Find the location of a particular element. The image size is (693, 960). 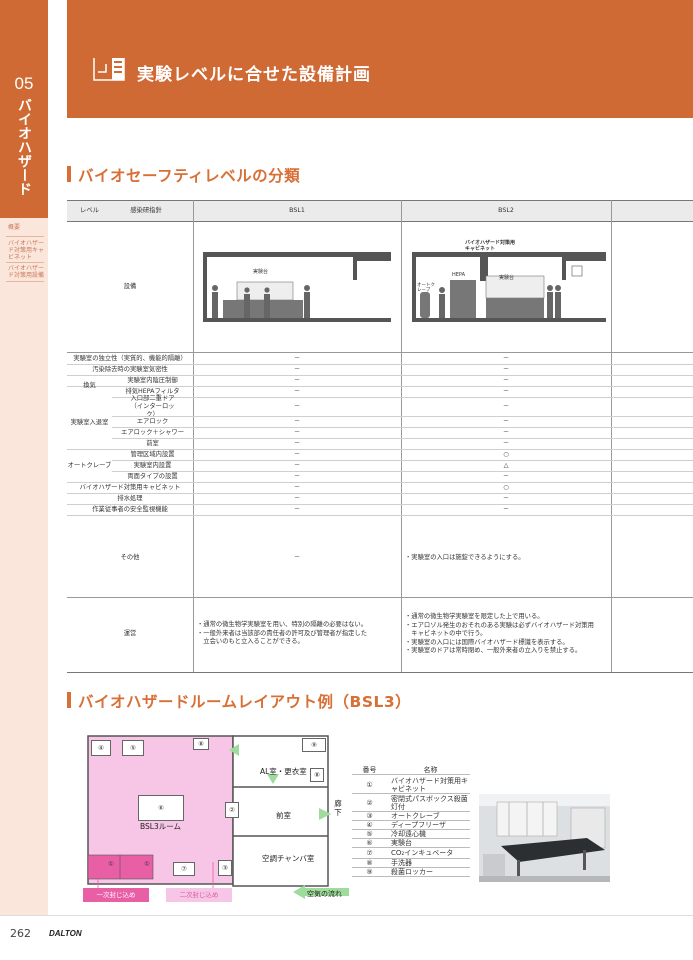

row-item: エアロック＋シャワー is located at coordinates (152, 432).